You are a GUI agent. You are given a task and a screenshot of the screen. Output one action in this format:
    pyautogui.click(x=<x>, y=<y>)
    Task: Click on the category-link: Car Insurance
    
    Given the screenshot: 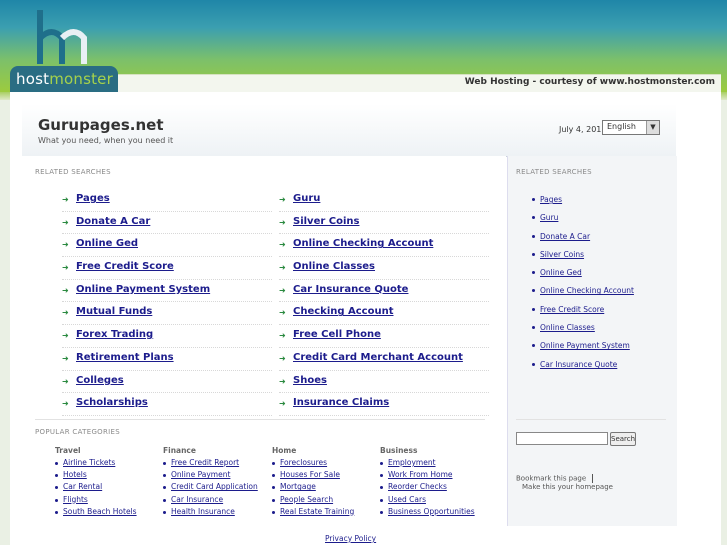 What is the action you would take?
    pyautogui.click(x=197, y=499)
    